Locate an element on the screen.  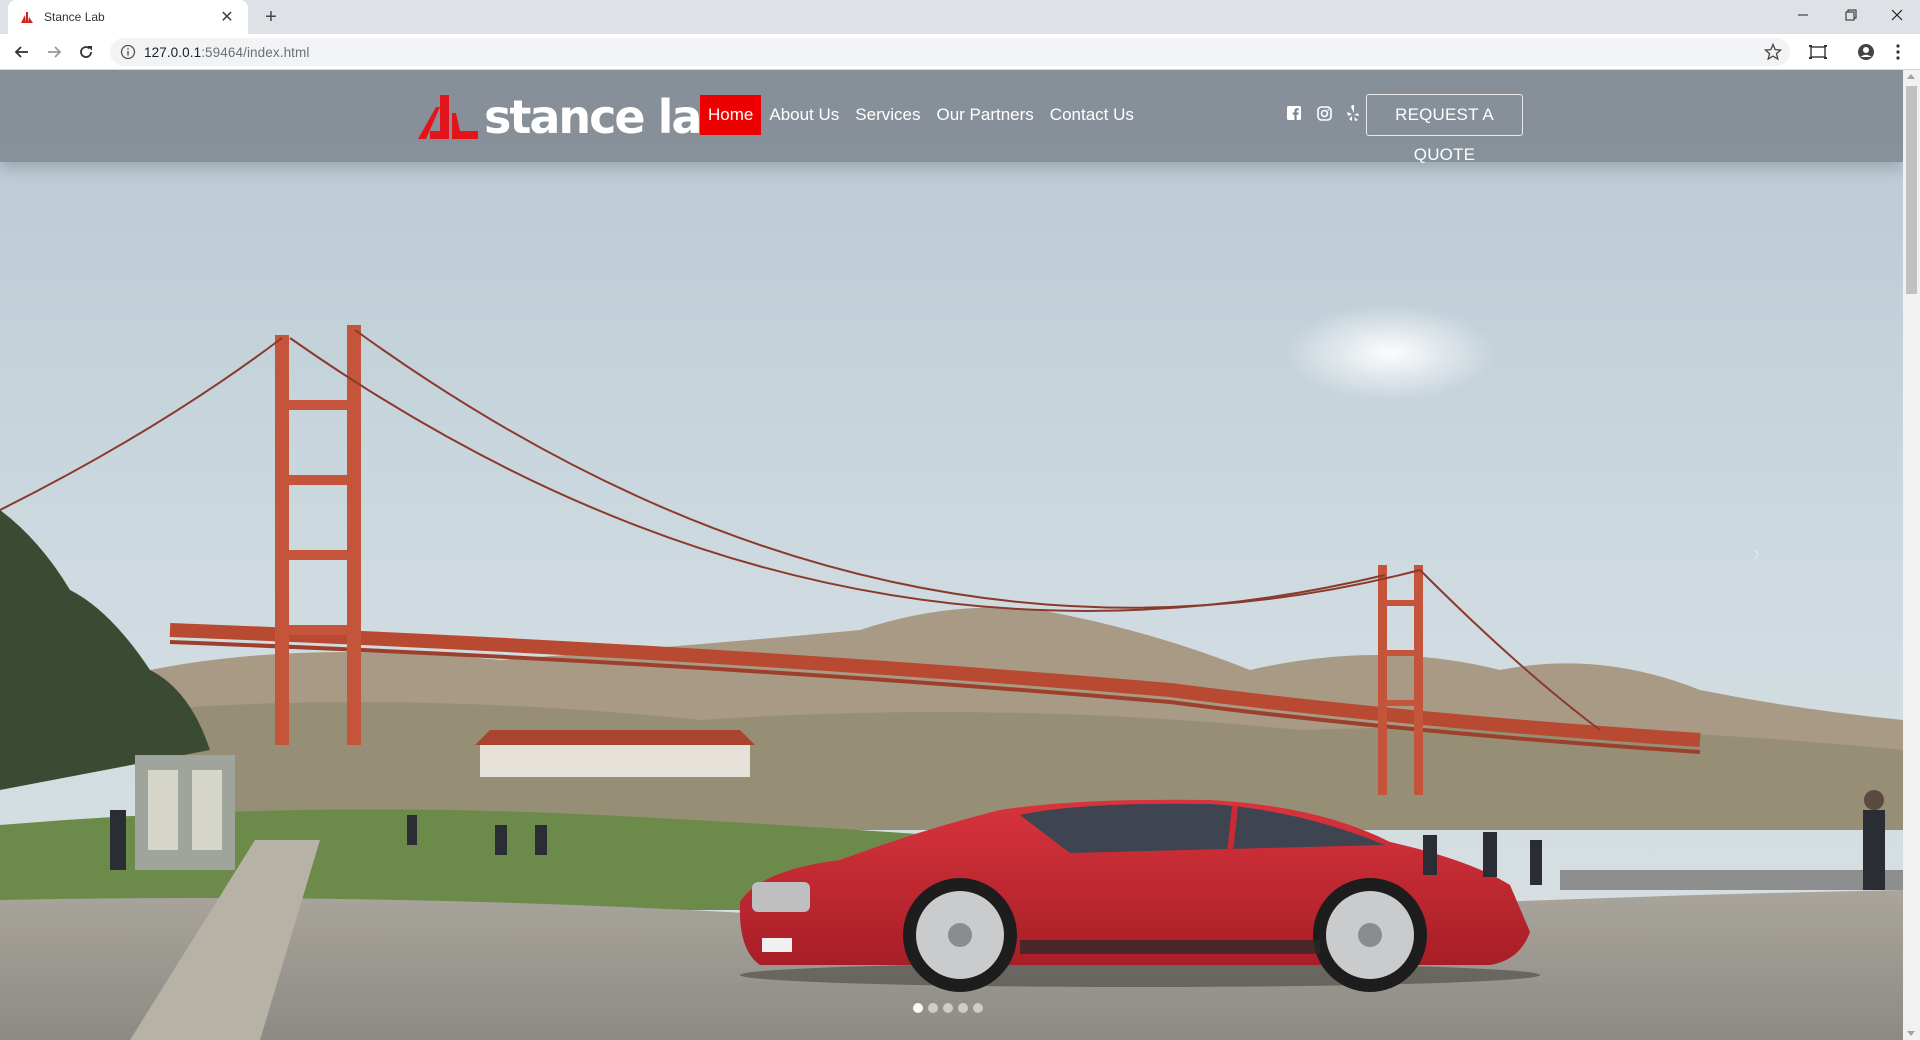
cast-icon is located at coordinates (1818, 52).